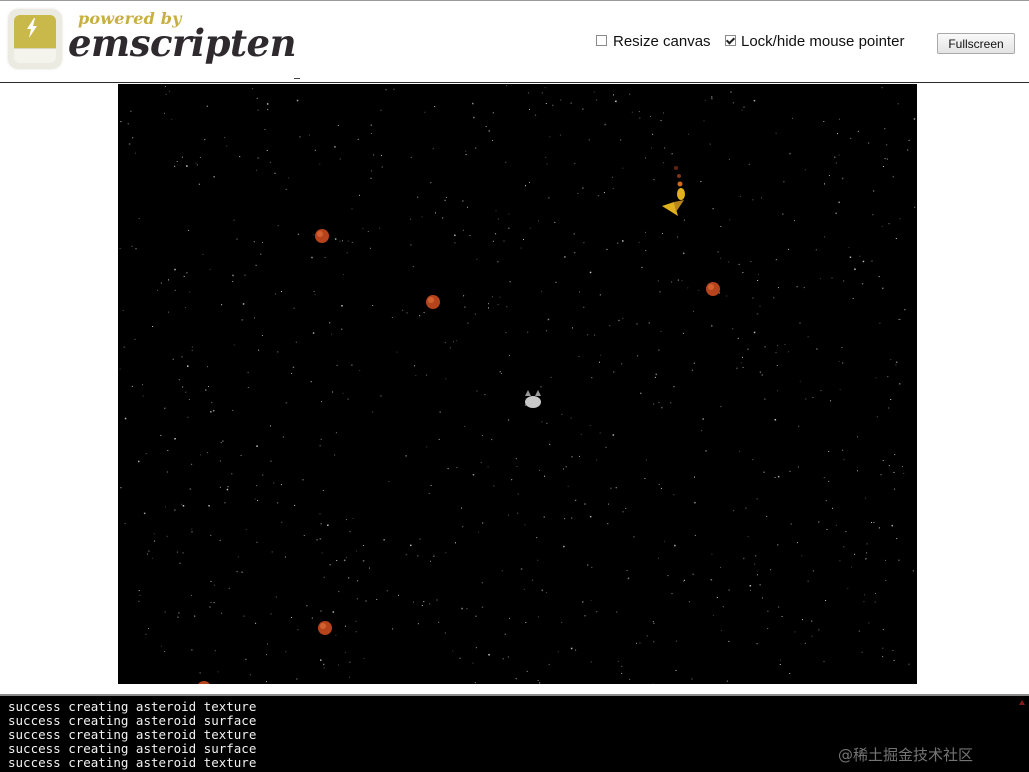 The width and height of the screenshot is (1029, 772). What do you see at coordinates (1022, 702) in the screenshot?
I see `scroll-up-icon` at bounding box center [1022, 702].